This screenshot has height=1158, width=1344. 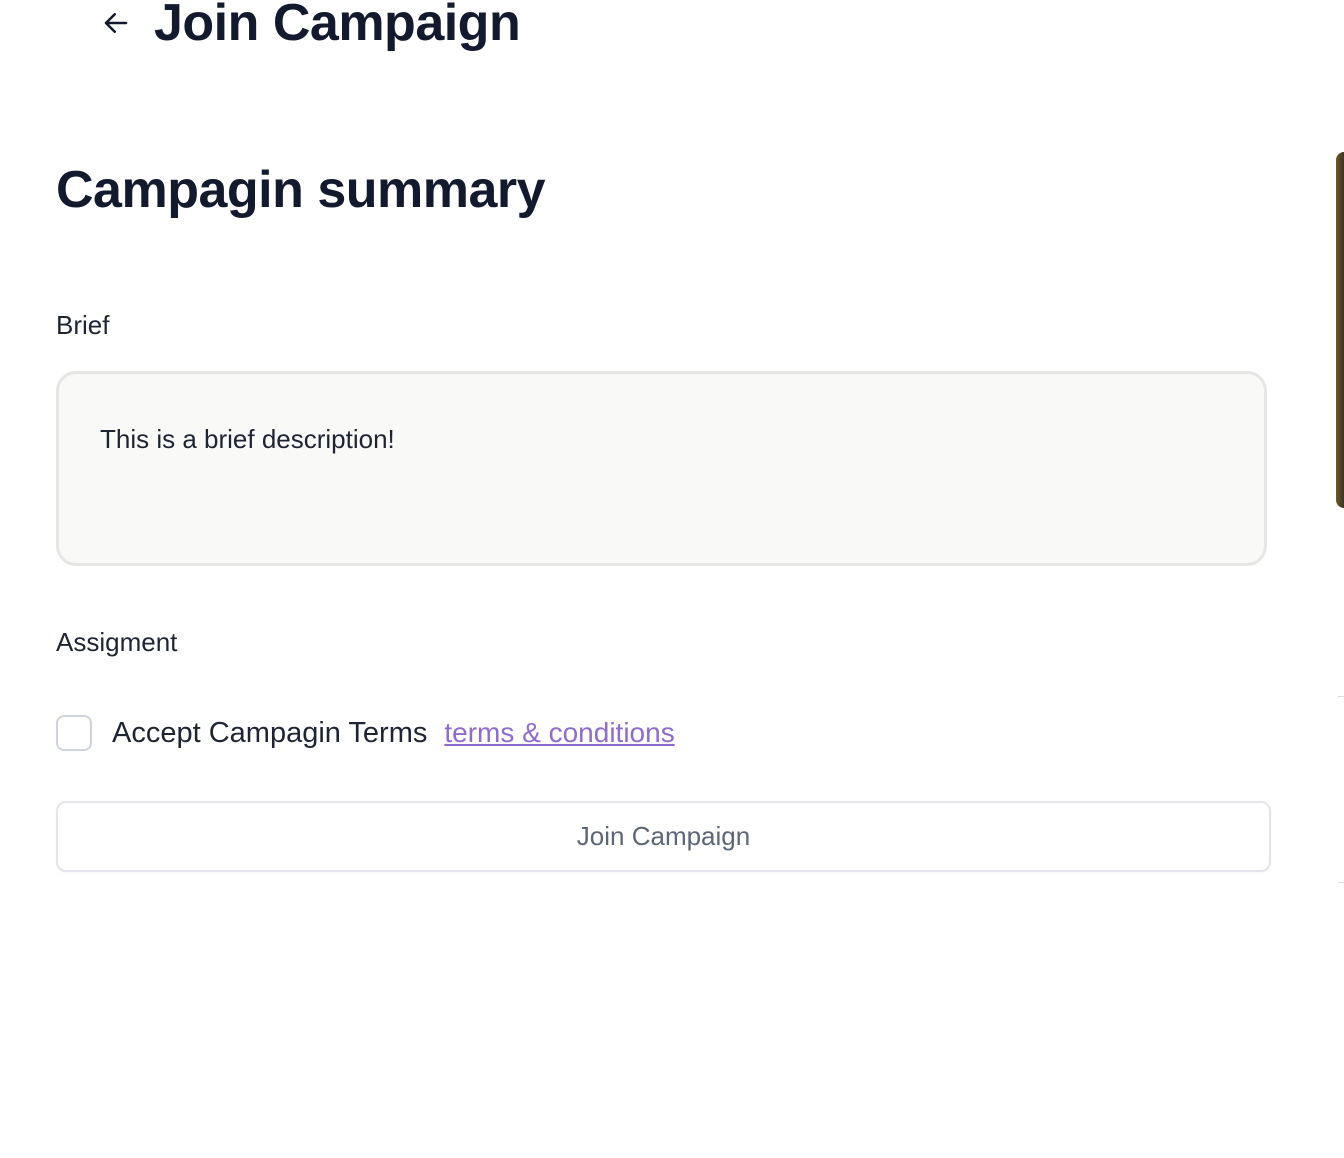 I want to click on terms-conditions-link: terms & conditions, so click(x=559, y=733).